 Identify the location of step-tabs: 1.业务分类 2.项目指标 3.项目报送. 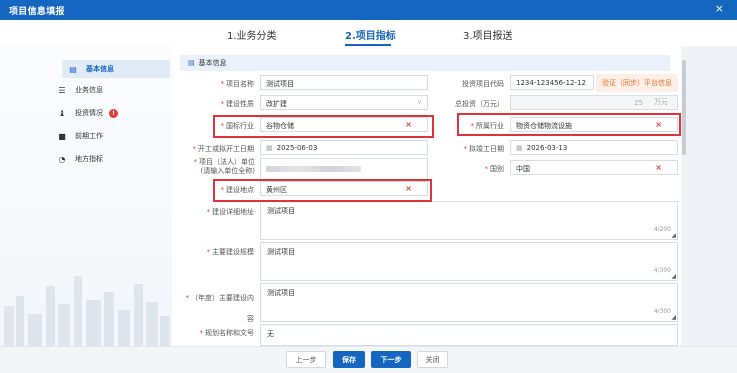
(368, 33).